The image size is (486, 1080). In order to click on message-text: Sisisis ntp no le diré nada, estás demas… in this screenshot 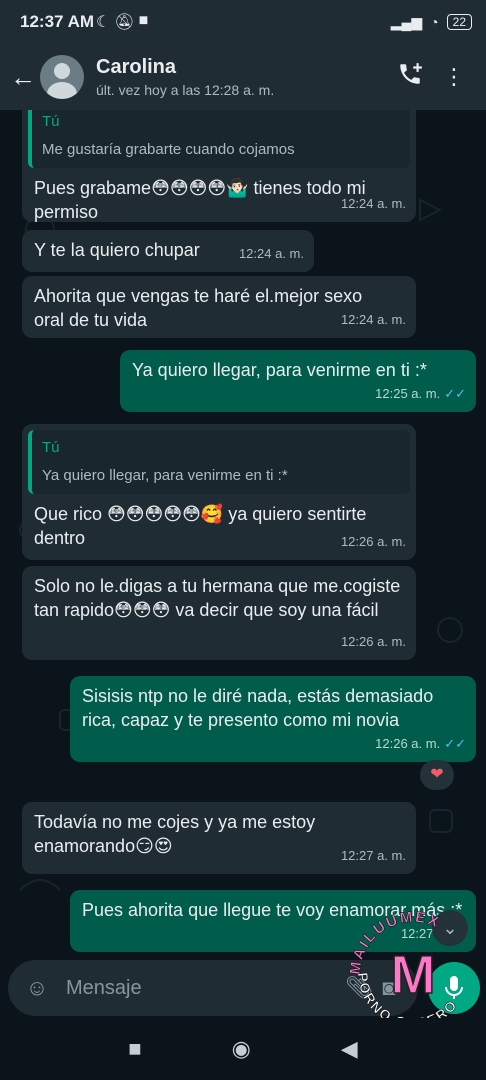, I will do `click(258, 708)`.